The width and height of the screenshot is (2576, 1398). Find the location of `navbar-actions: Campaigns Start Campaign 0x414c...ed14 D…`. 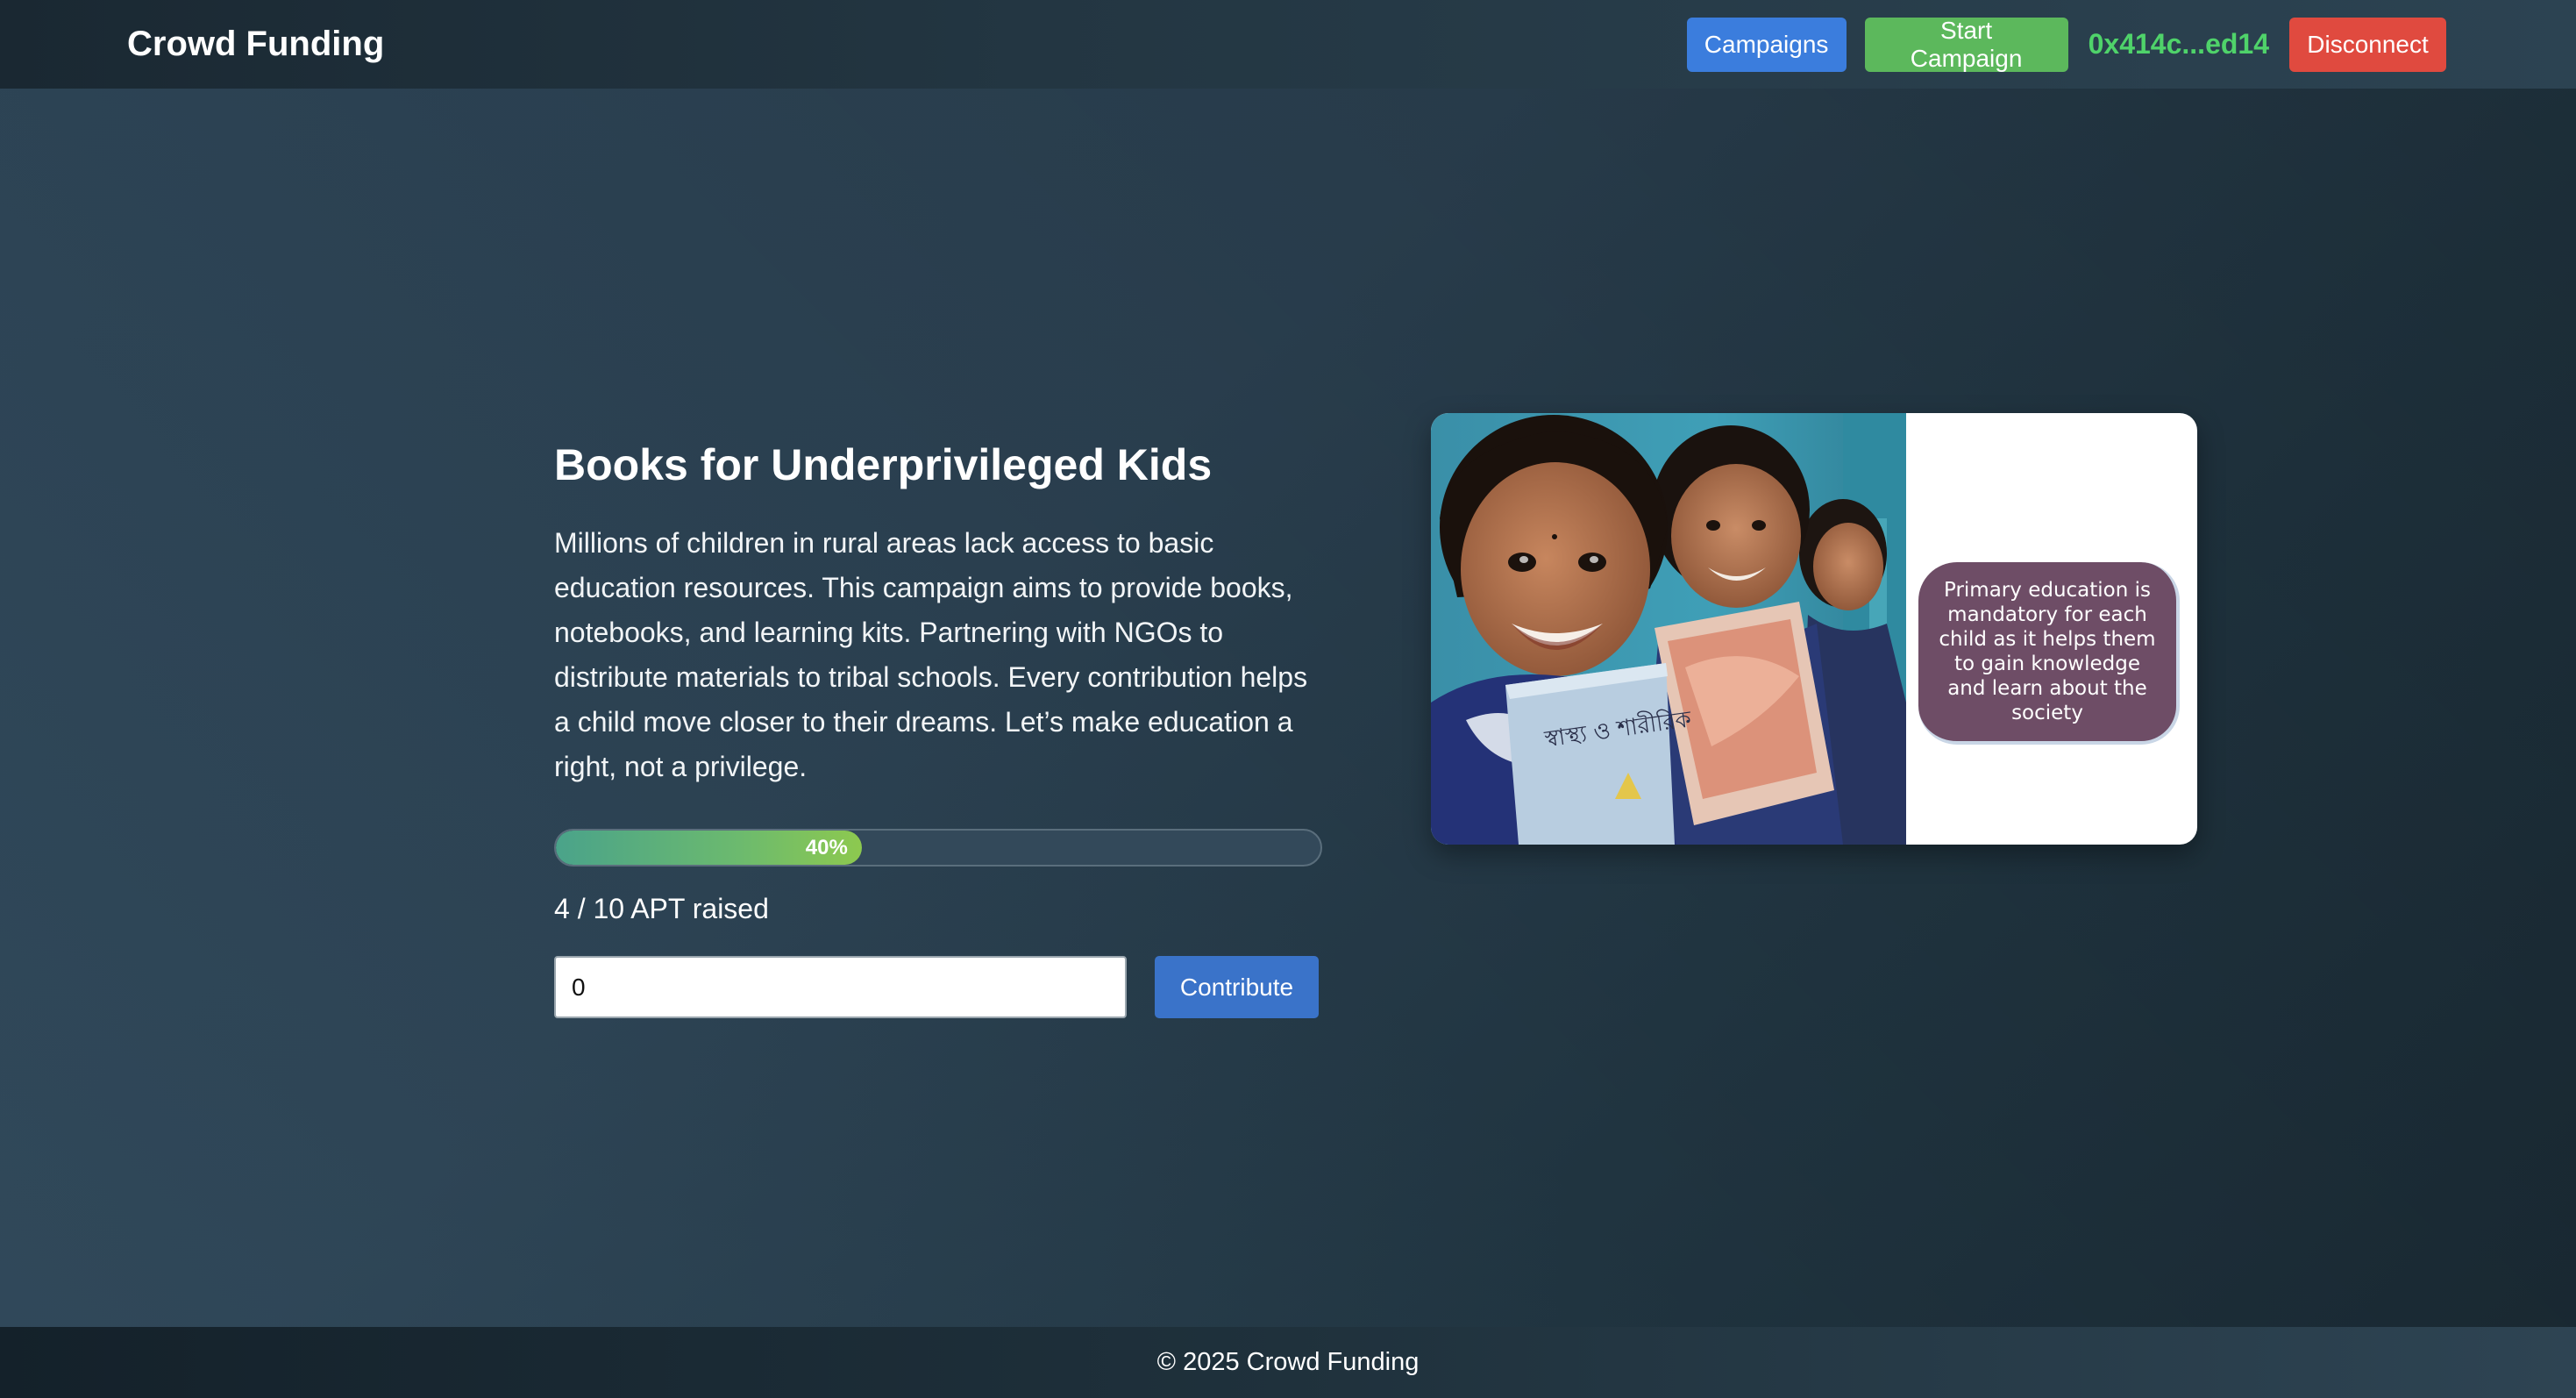

navbar-actions: Campaigns Start Campaign 0x414c...ed14 D… is located at coordinates (2066, 44).